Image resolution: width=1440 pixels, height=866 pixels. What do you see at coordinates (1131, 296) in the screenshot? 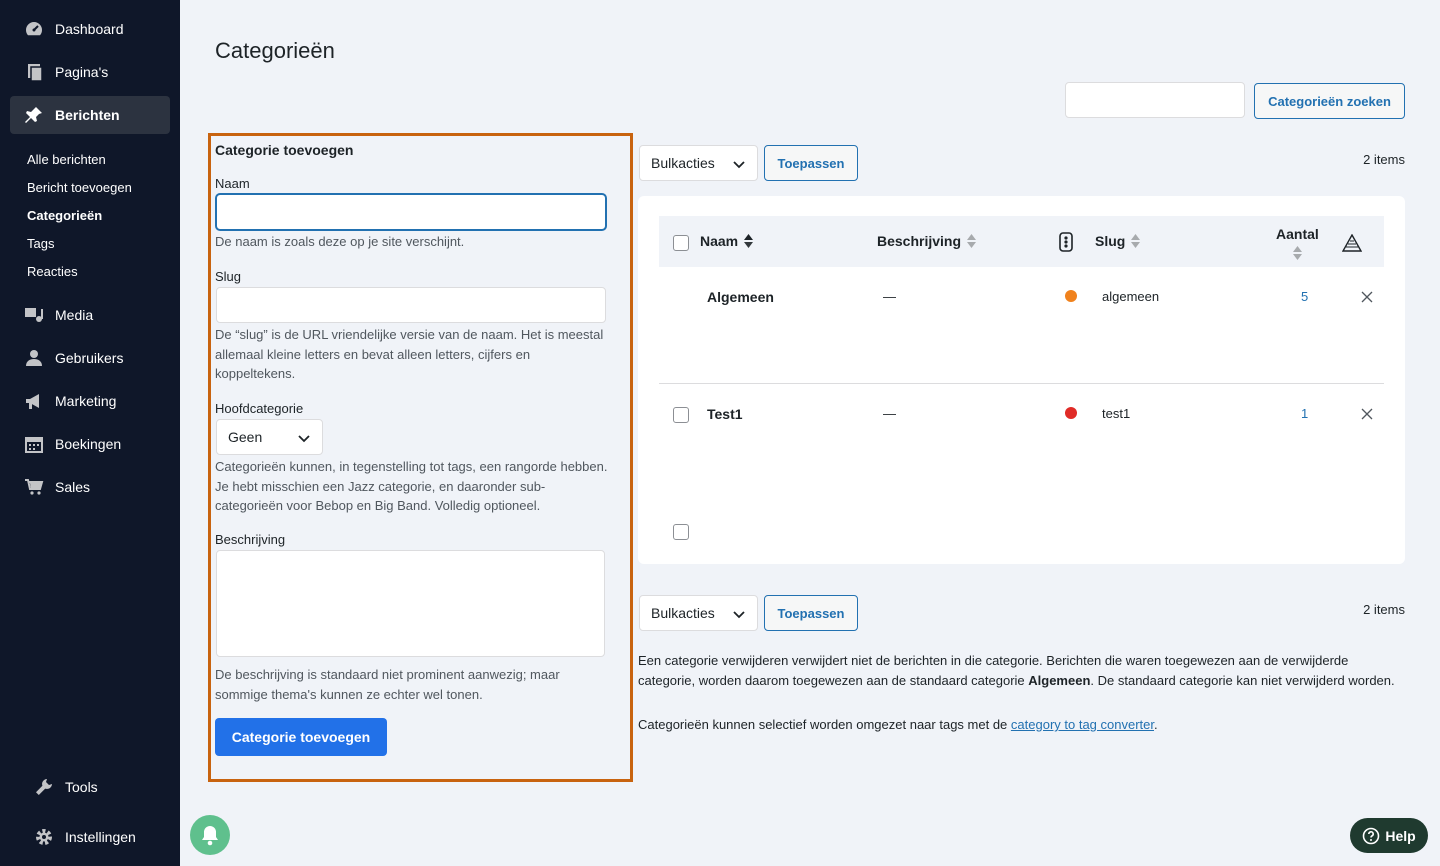
I see `category-slug: algemeen` at bounding box center [1131, 296].